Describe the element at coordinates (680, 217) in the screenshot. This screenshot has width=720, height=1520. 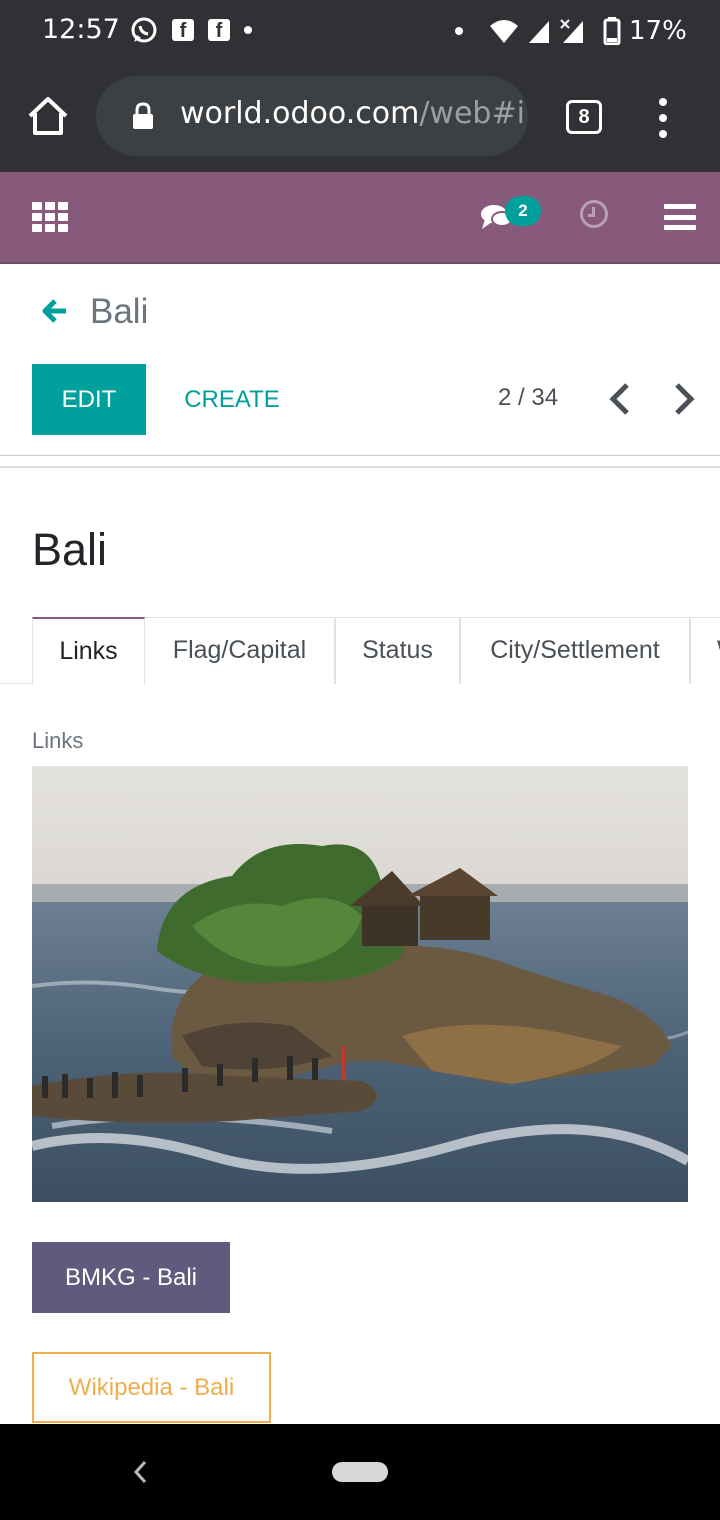
I see `hamburger-menu-icon` at that location.